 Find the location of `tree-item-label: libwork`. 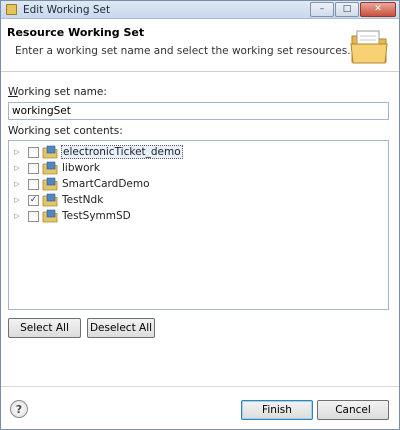

tree-item-label: libwork is located at coordinates (81, 168).